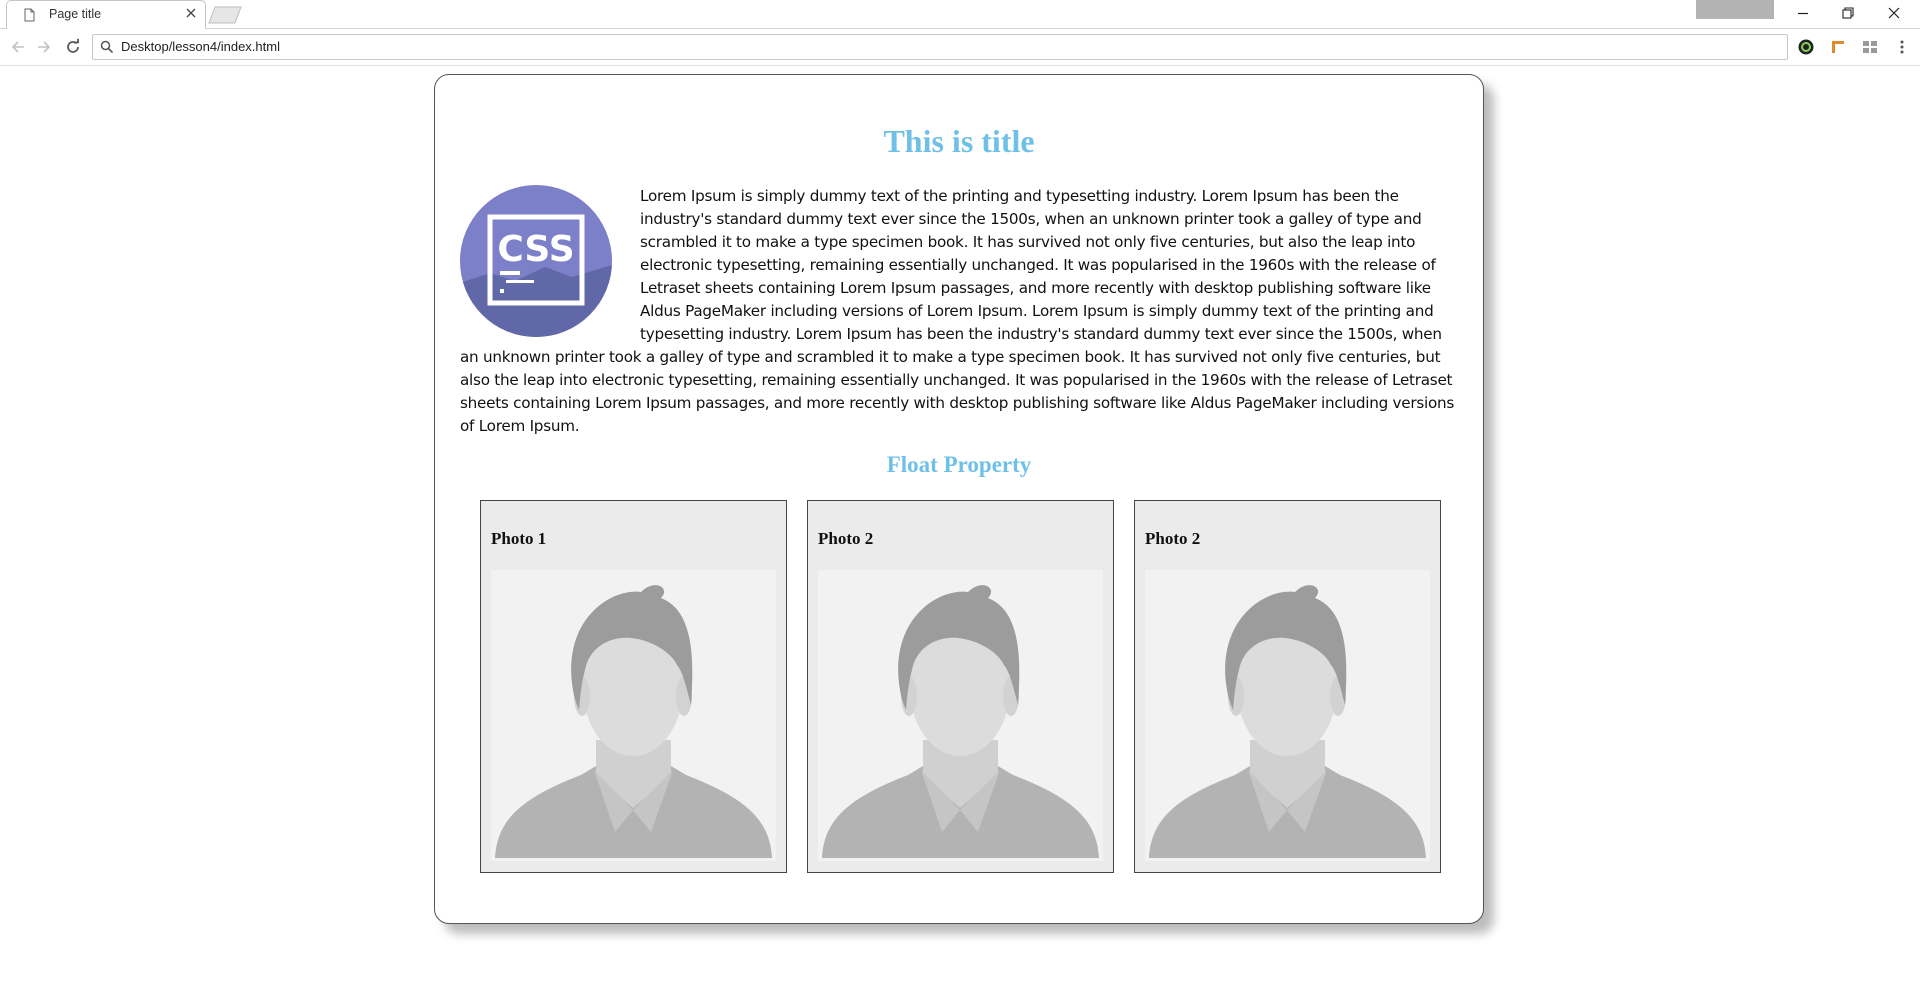 The image size is (1920, 1008). What do you see at coordinates (1902, 47) in the screenshot?
I see `menu-icon` at bounding box center [1902, 47].